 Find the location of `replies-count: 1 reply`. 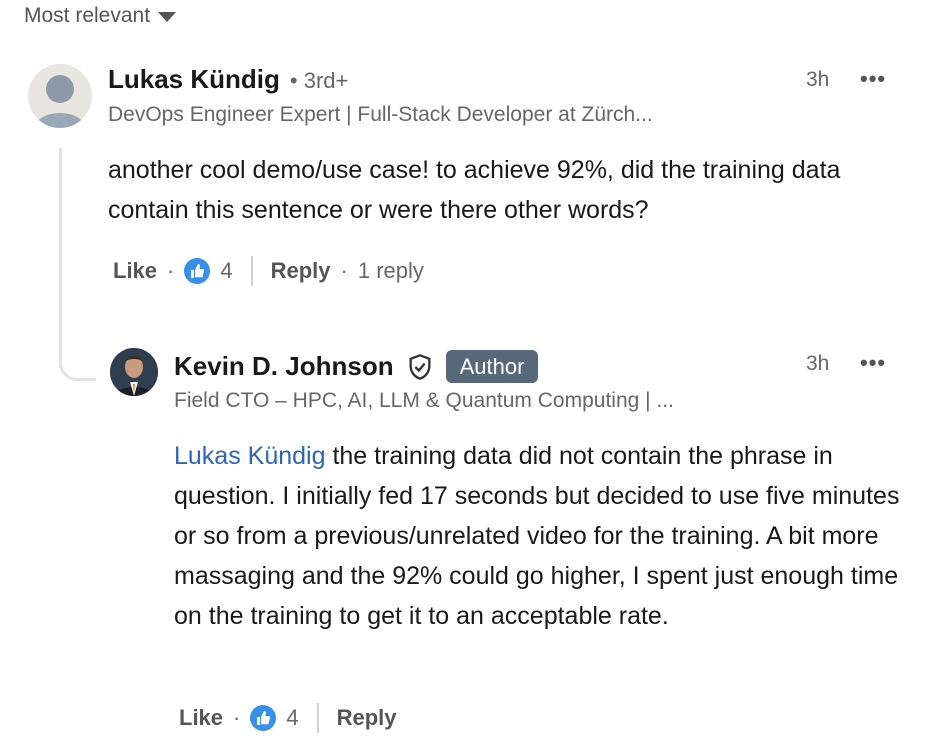

replies-count: 1 reply is located at coordinates (391, 271).